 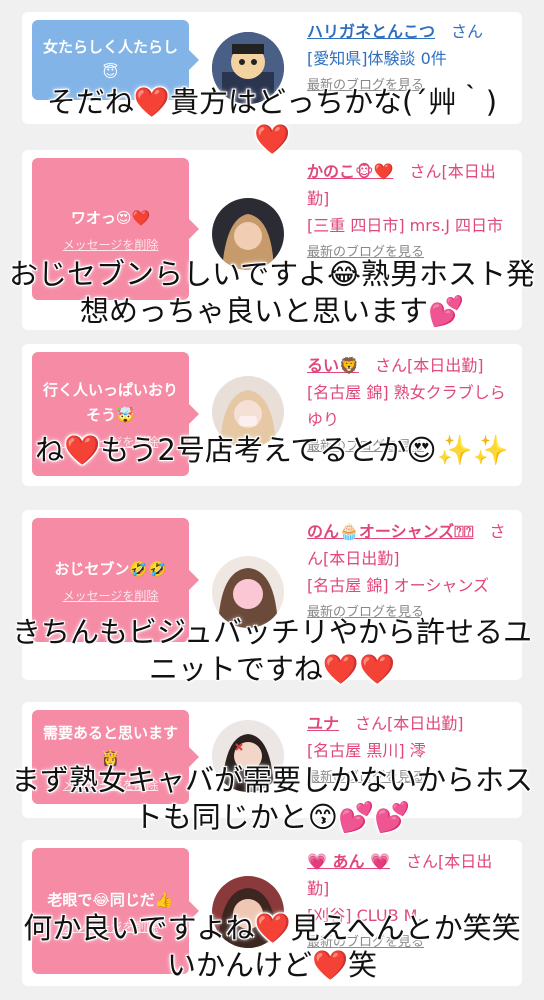 What do you see at coordinates (110, 217) in the screenshot?
I see `message-text: ワオっ😍❤️` at bounding box center [110, 217].